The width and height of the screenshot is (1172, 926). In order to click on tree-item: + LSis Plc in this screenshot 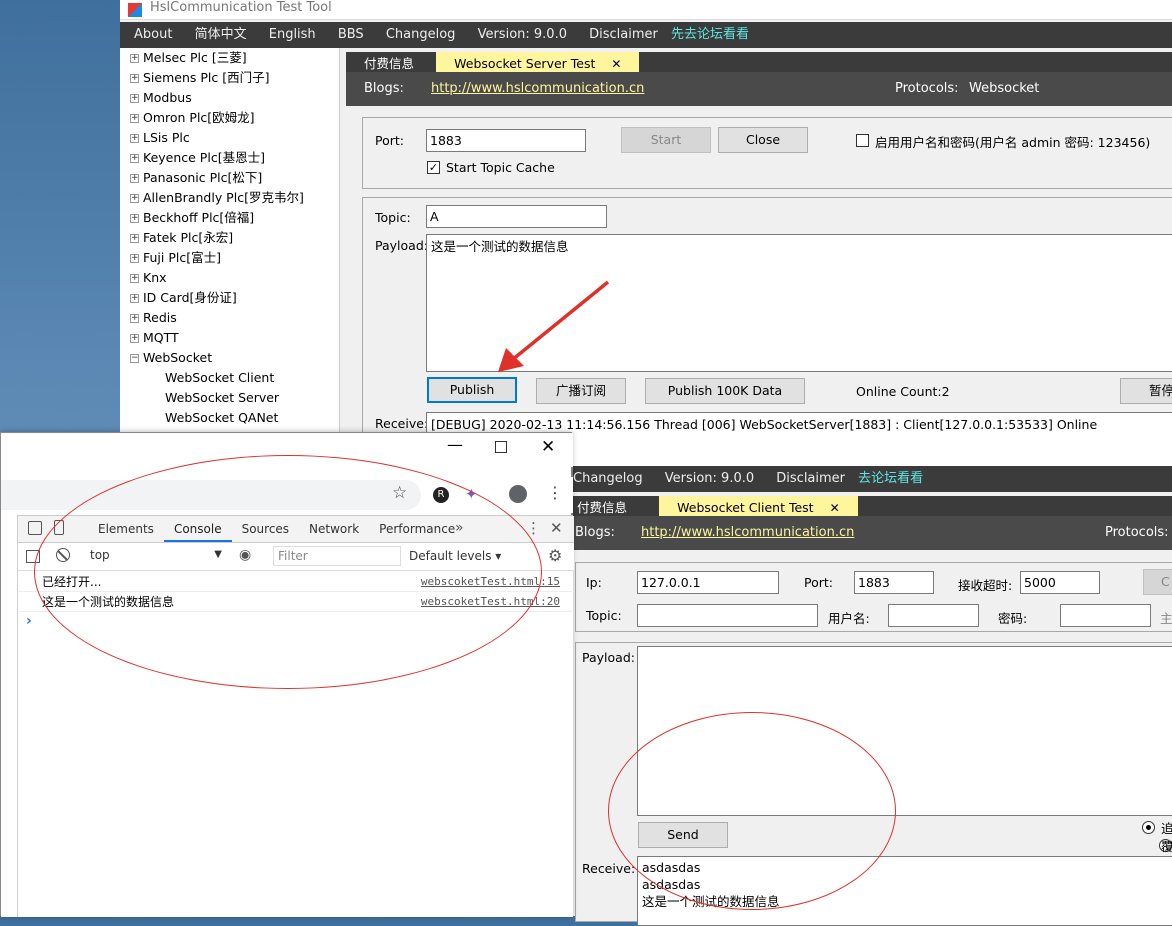, I will do `click(234, 138)`.